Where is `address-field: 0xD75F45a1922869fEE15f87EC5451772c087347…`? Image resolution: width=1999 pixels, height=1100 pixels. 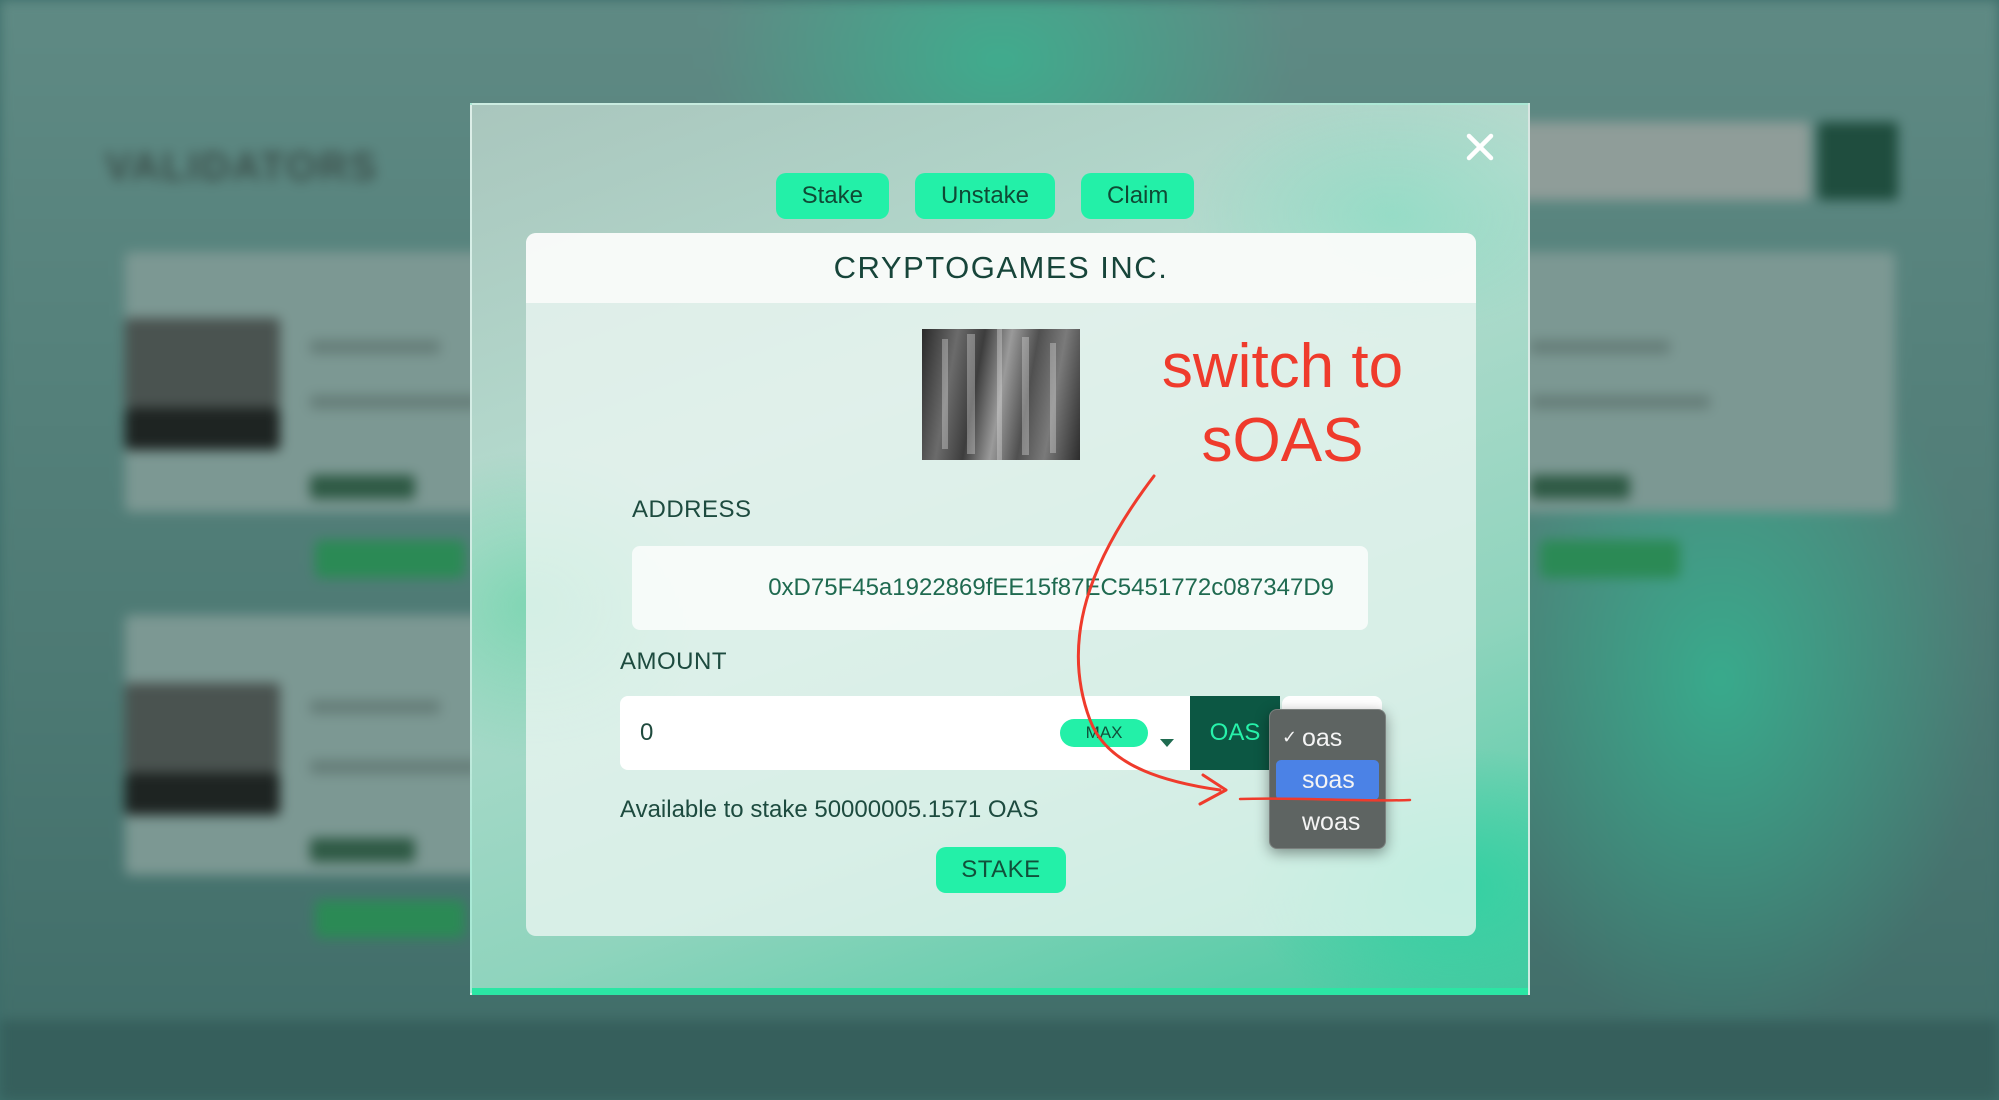
address-field: 0xD75F45a1922869fEE15f87EC5451772c087347… is located at coordinates (1000, 588).